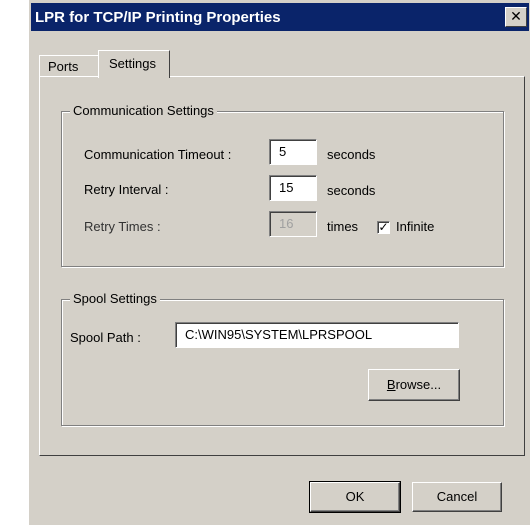 This screenshot has width=530, height=525. I want to click on ok-label: OK, so click(355, 496).